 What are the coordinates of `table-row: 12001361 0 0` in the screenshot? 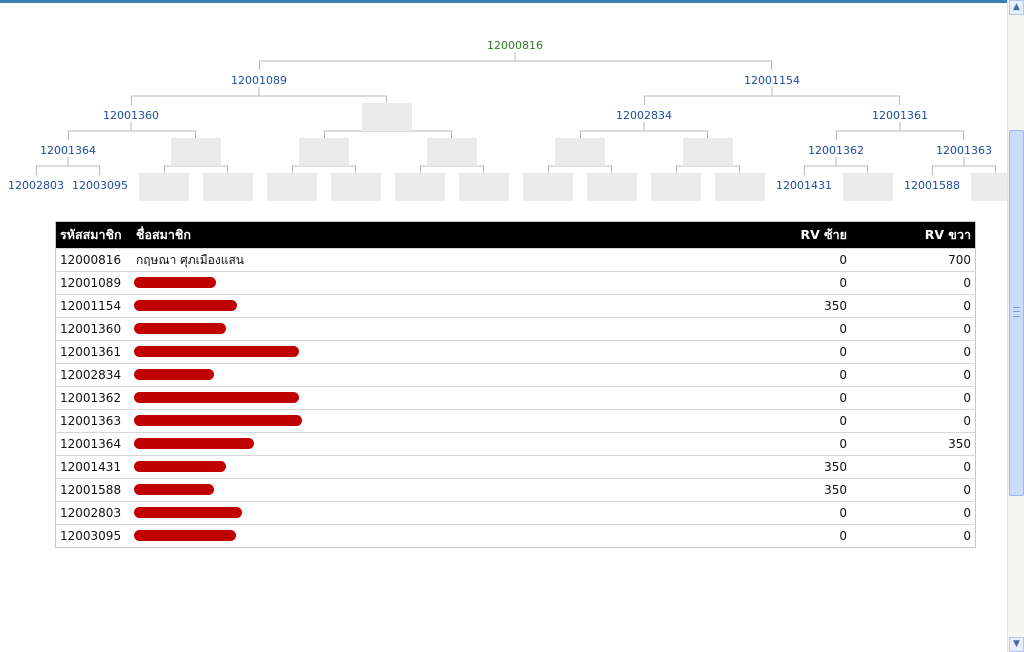 It's located at (515, 352).